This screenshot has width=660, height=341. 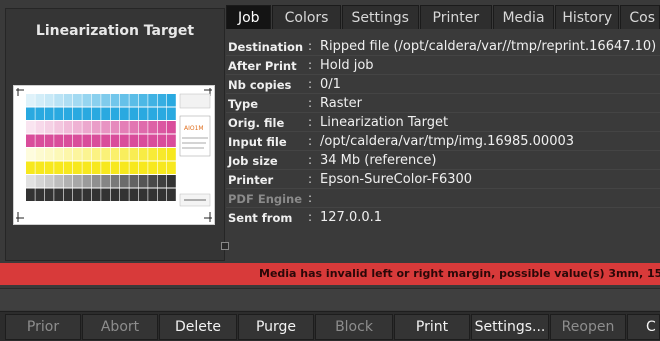 I want to click on info-row-printer: Printer : Epson-SureColor-F6300, so click(x=443, y=179).